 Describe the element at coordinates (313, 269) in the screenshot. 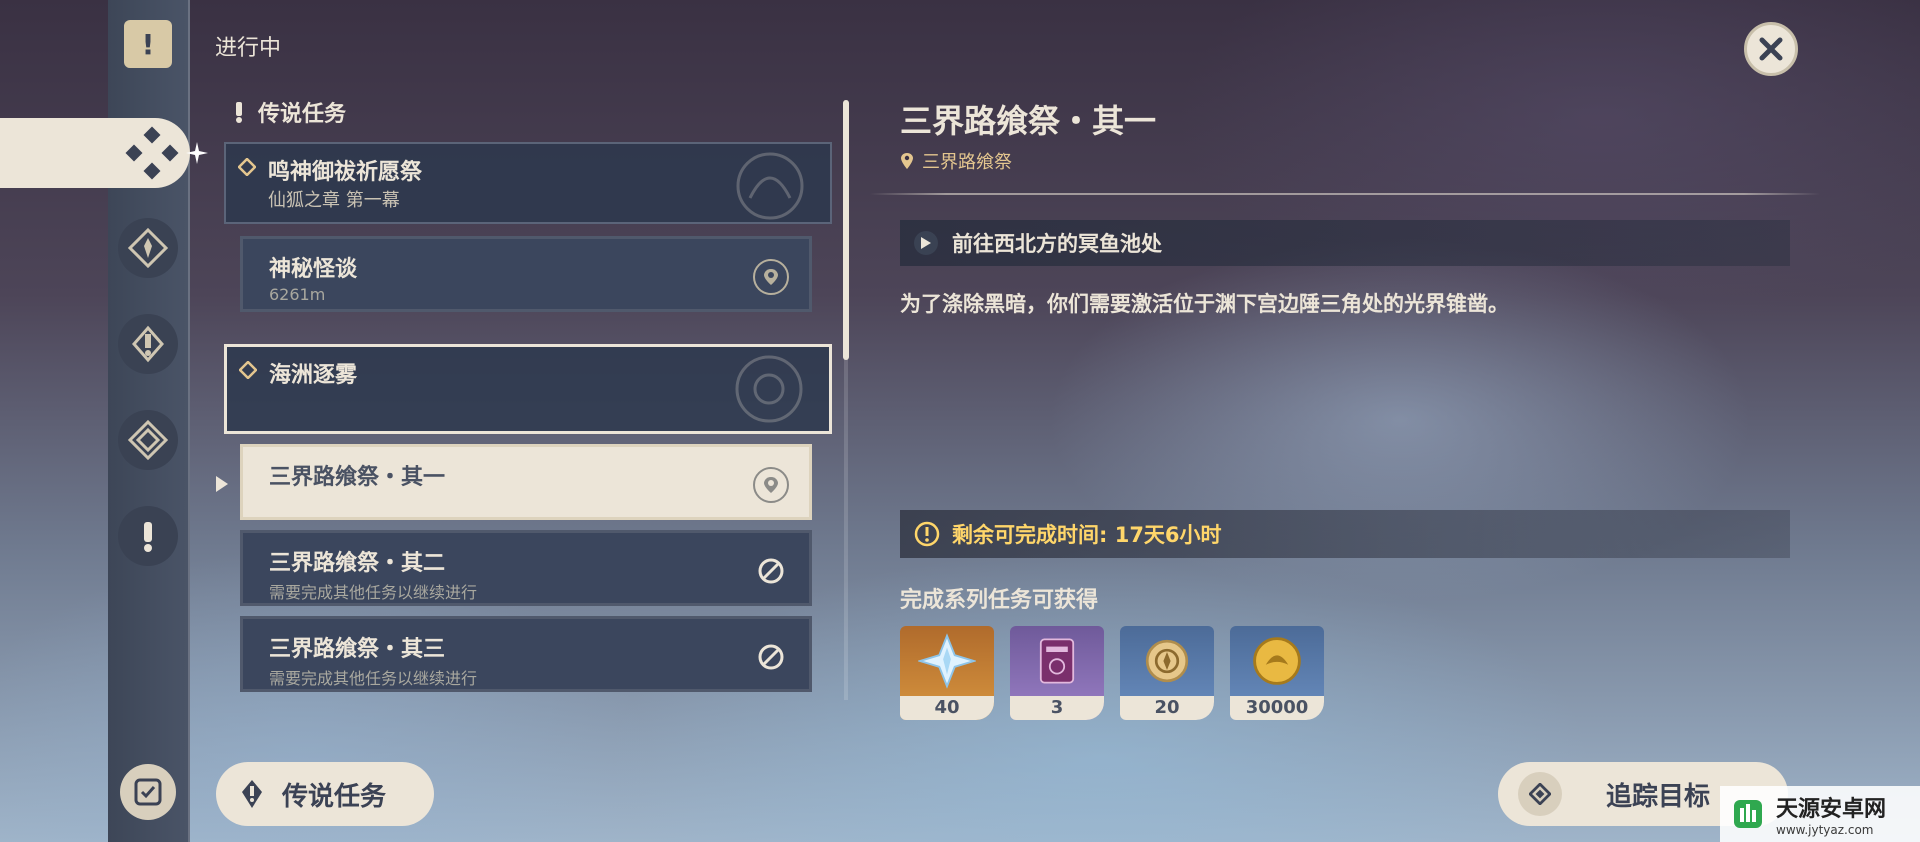

I see `quest-title: 神秘怪谈` at that location.